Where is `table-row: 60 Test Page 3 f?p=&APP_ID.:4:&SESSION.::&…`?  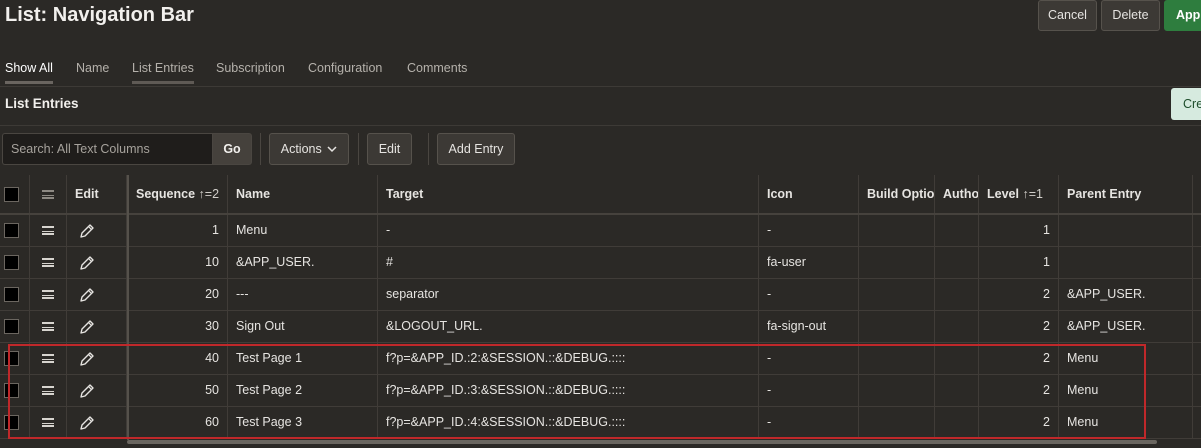
table-row: 60 Test Page 3 f?p=&APP_ID.:4:&SESSION.::&… is located at coordinates (600, 423).